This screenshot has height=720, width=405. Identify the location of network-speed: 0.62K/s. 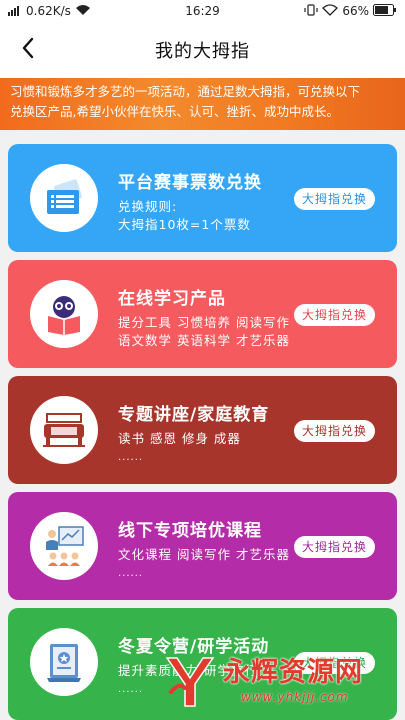
(48, 11).